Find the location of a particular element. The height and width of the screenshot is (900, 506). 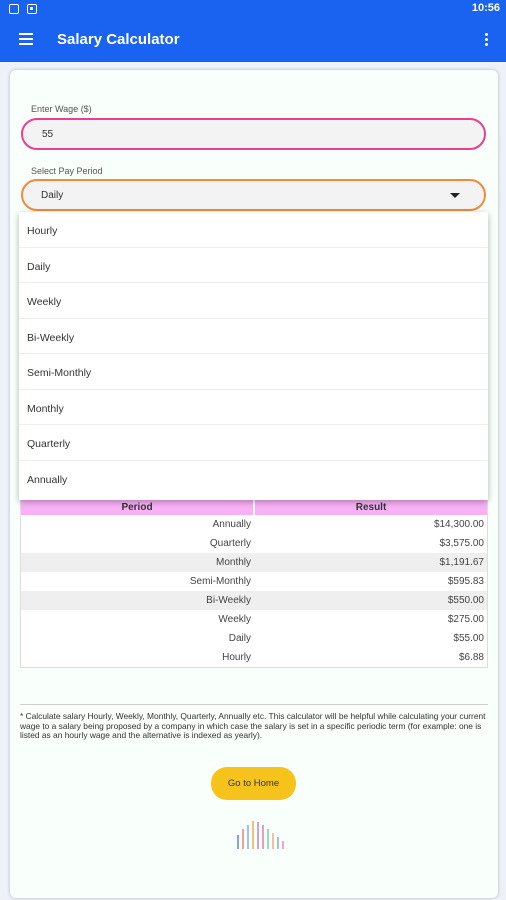

dropdown-option-quarterly: Quarterly is located at coordinates (253, 443).